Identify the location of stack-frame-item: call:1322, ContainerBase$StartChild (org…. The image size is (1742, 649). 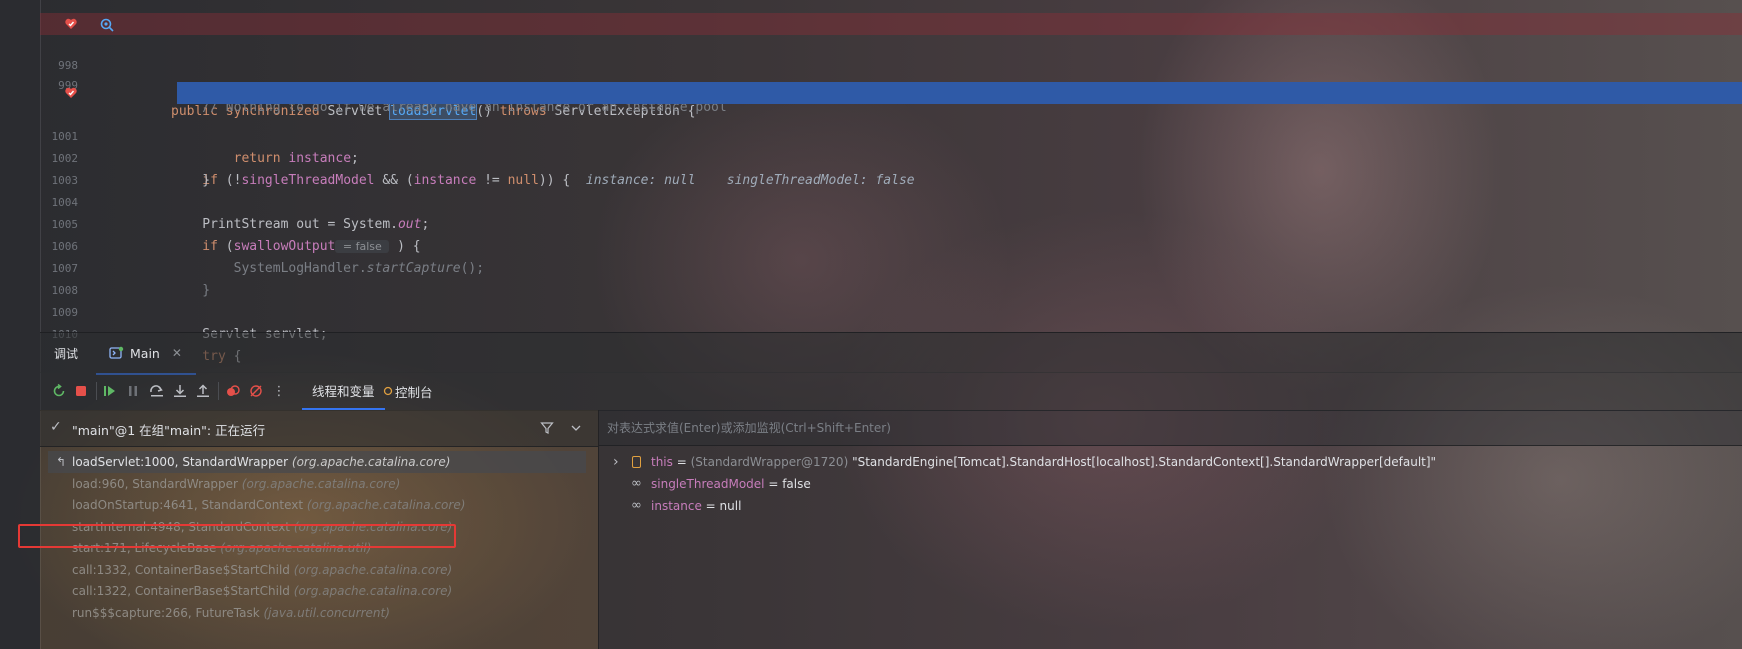
(317, 591).